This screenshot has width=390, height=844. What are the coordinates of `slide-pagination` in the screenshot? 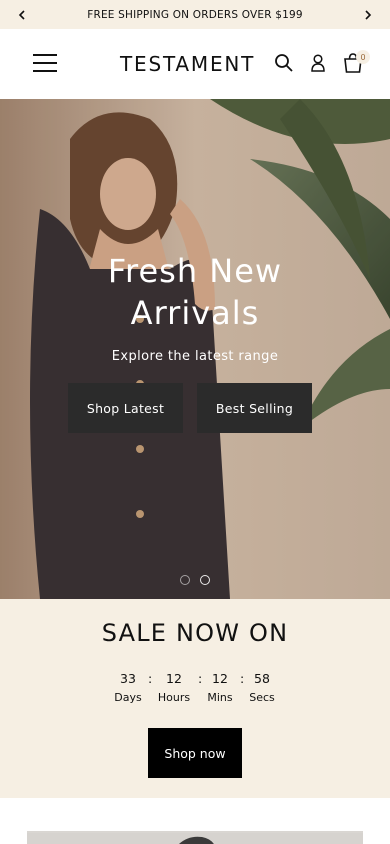 It's located at (195, 580).